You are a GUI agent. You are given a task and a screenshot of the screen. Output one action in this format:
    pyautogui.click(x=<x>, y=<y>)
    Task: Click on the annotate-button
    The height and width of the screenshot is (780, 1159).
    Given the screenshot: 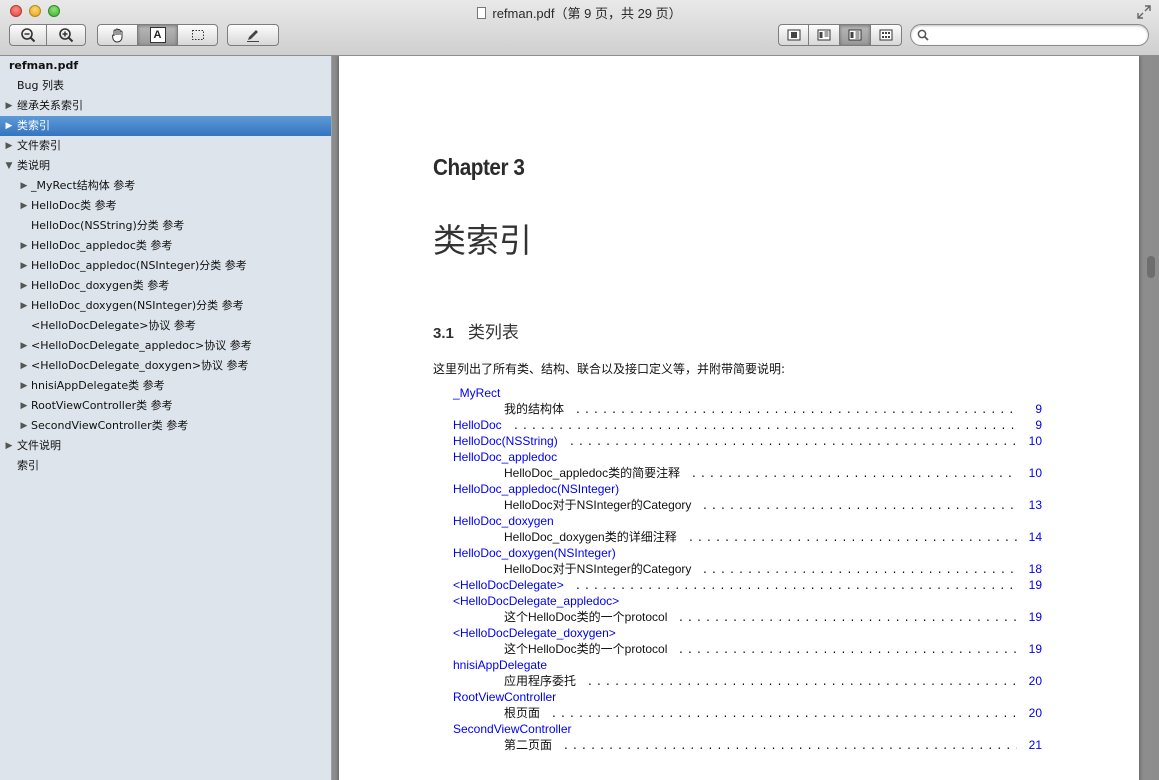 What is the action you would take?
    pyautogui.click(x=253, y=35)
    